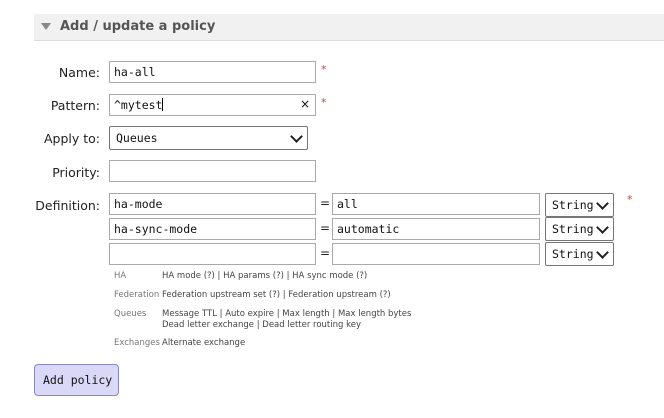 Image resolution: width=664 pixels, height=418 pixels. What do you see at coordinates (79, 72) in the screenshot?
I see `name-label: Name:` at bounding box center [79, 72].